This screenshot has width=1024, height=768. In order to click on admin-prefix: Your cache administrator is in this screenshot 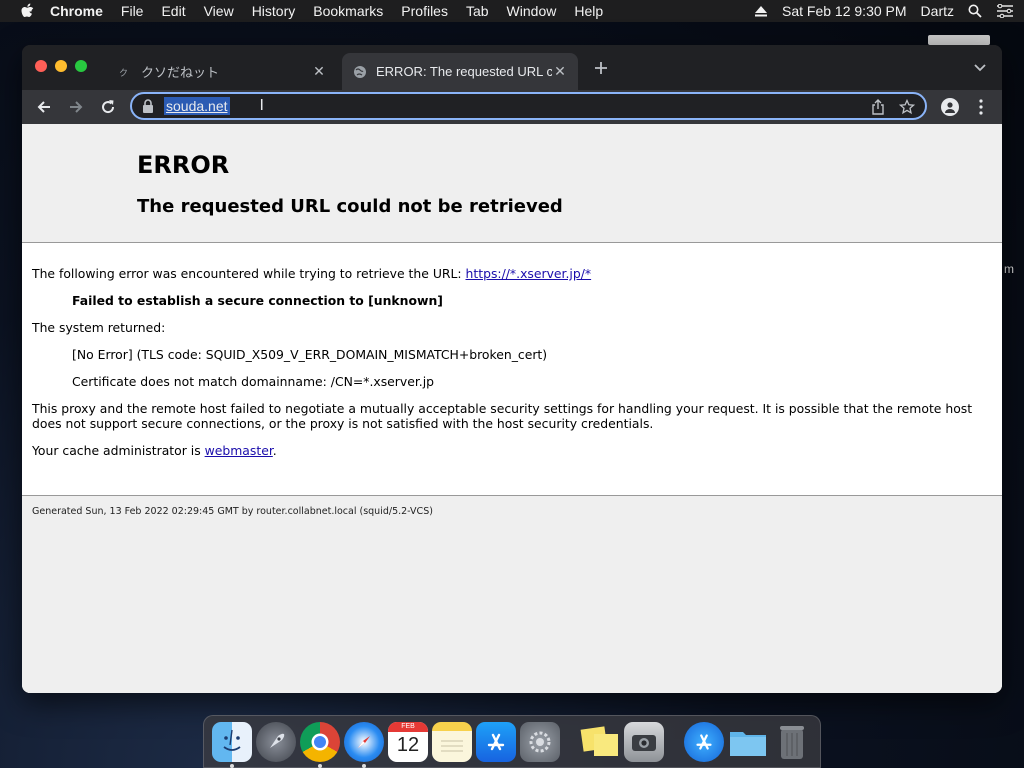, I will do `click(118, 450)`.